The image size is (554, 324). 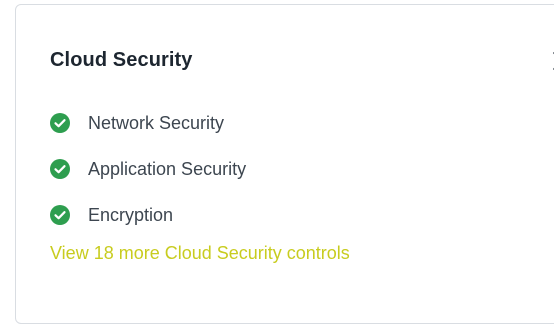 What do you see at coordinates (167, 169) in the screenshot?
I see `control-label: Application Security` at bounding box center [167, 169].